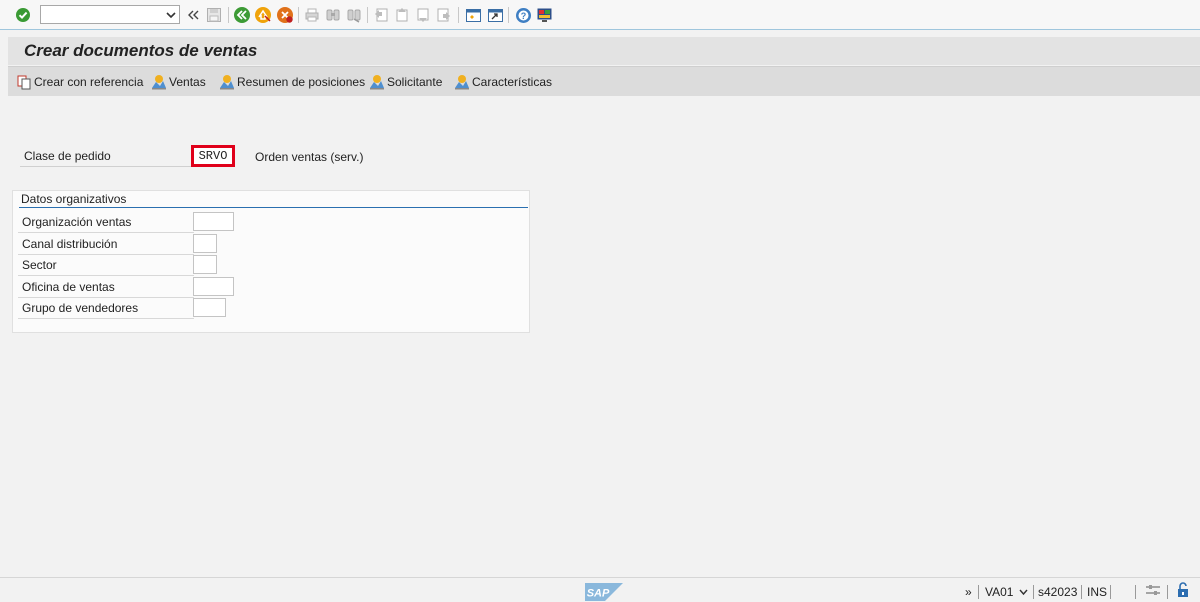 This screenshot has height=602, width=1200. I want to click on previous-page-icon, so click(402, 15).